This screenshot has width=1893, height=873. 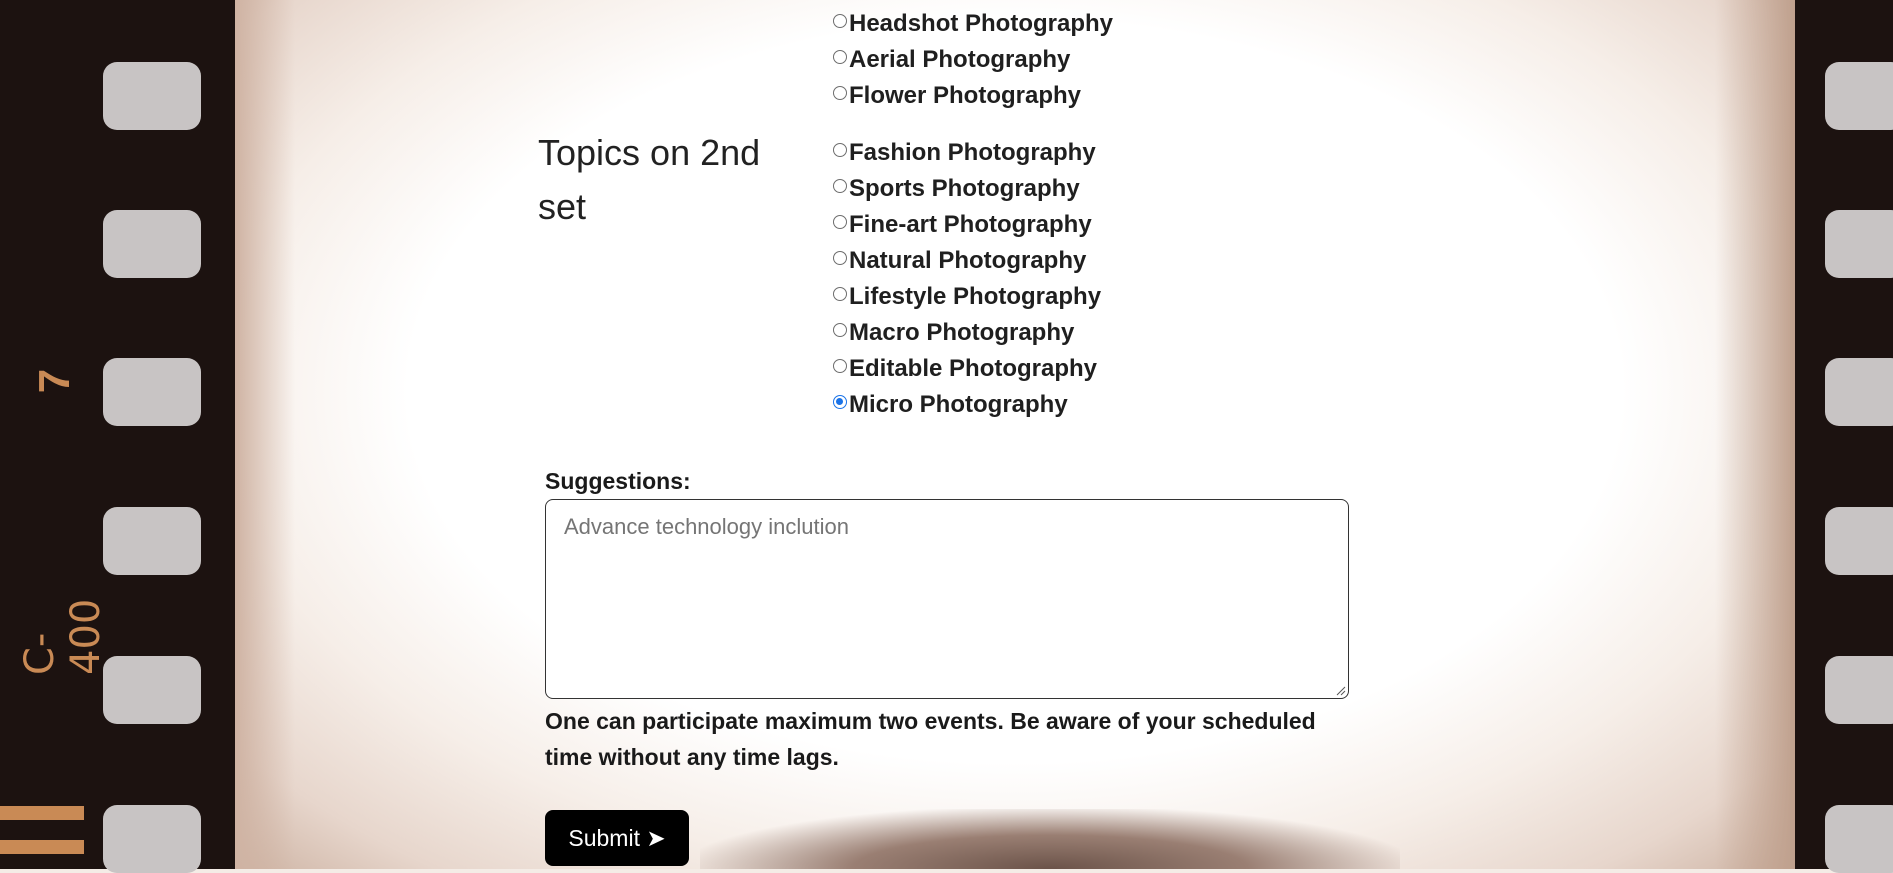 What do you see at coordinates (958, 404) in the screenshot?
I see `radio-label: Micro Photography` at bounding box center [958, 404].